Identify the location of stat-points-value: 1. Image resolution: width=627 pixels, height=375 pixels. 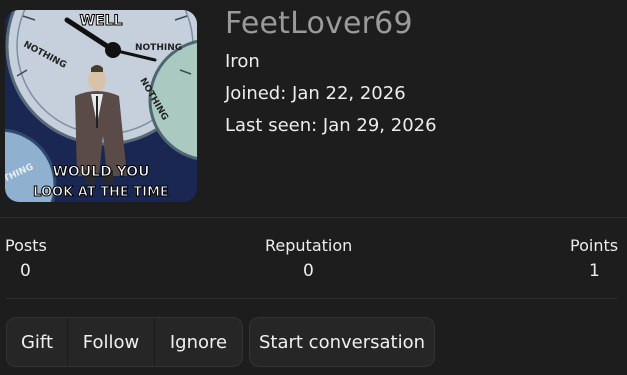
(594, 271).